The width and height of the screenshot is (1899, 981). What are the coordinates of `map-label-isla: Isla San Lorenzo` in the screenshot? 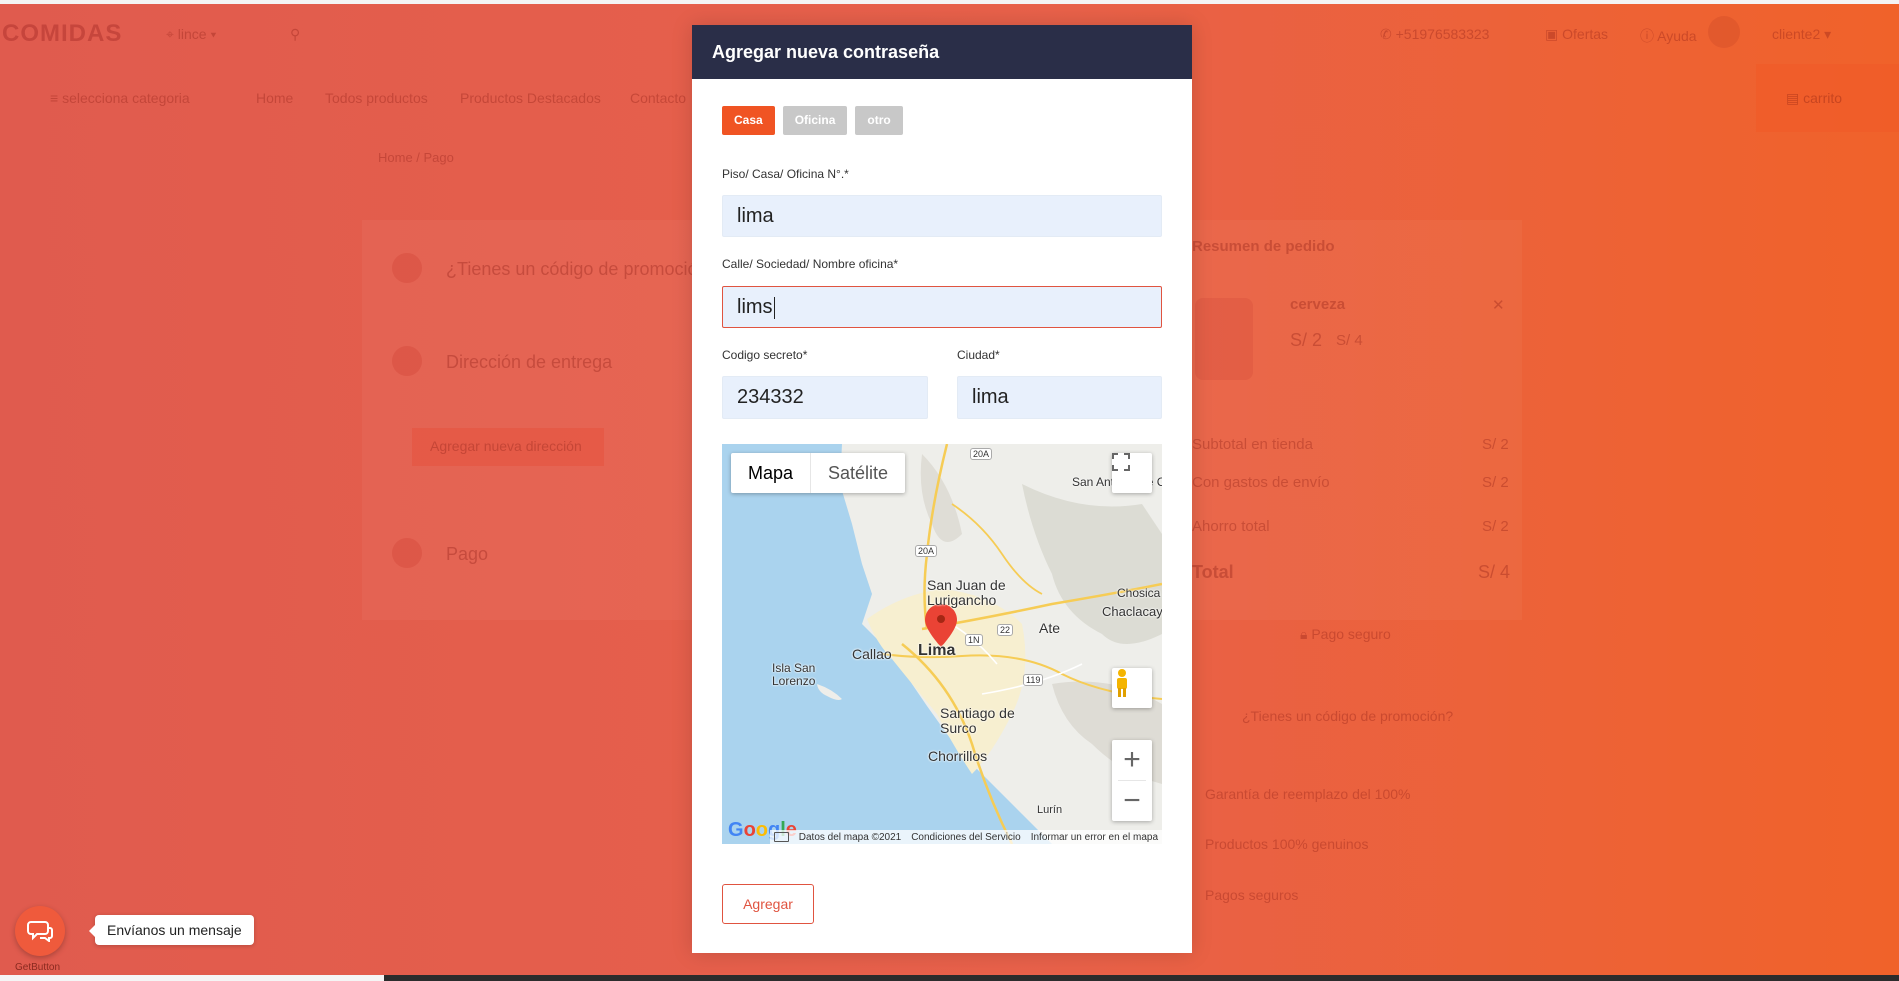 It's located at (794, 674).